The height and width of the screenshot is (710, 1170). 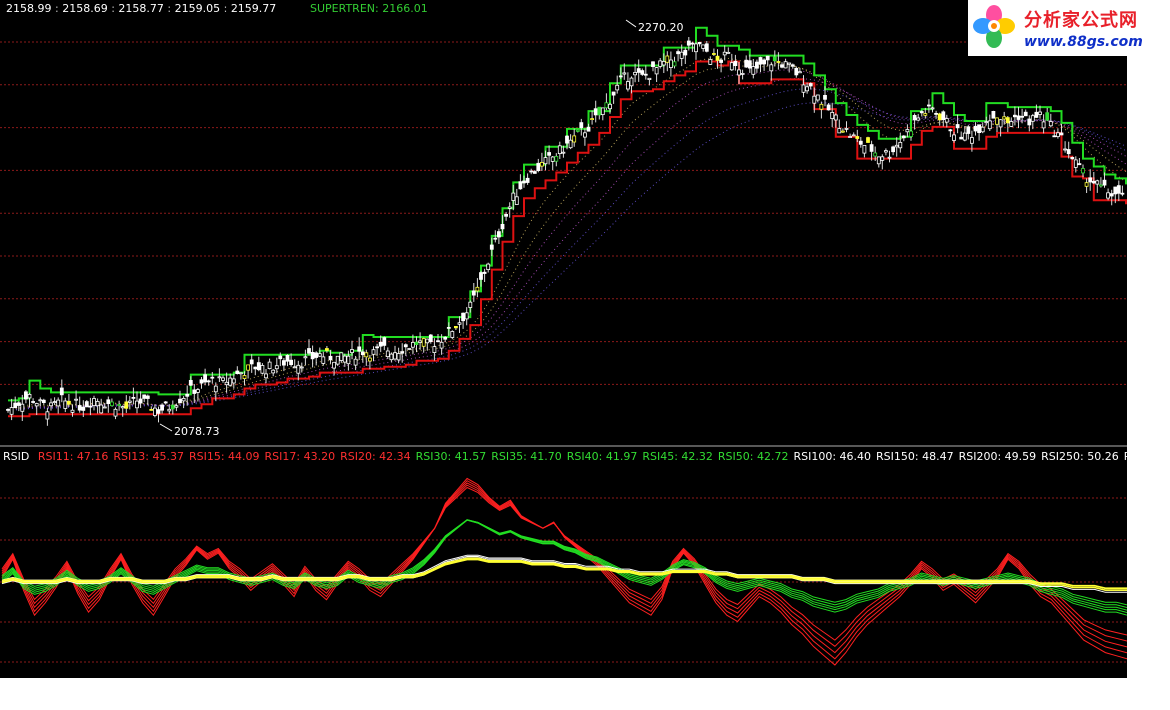 What do you see at coordinates (148, 456) in the screenshot?
I see `rsi-legend-item: RSI13: 45.37` at bounding box center [148, 456].